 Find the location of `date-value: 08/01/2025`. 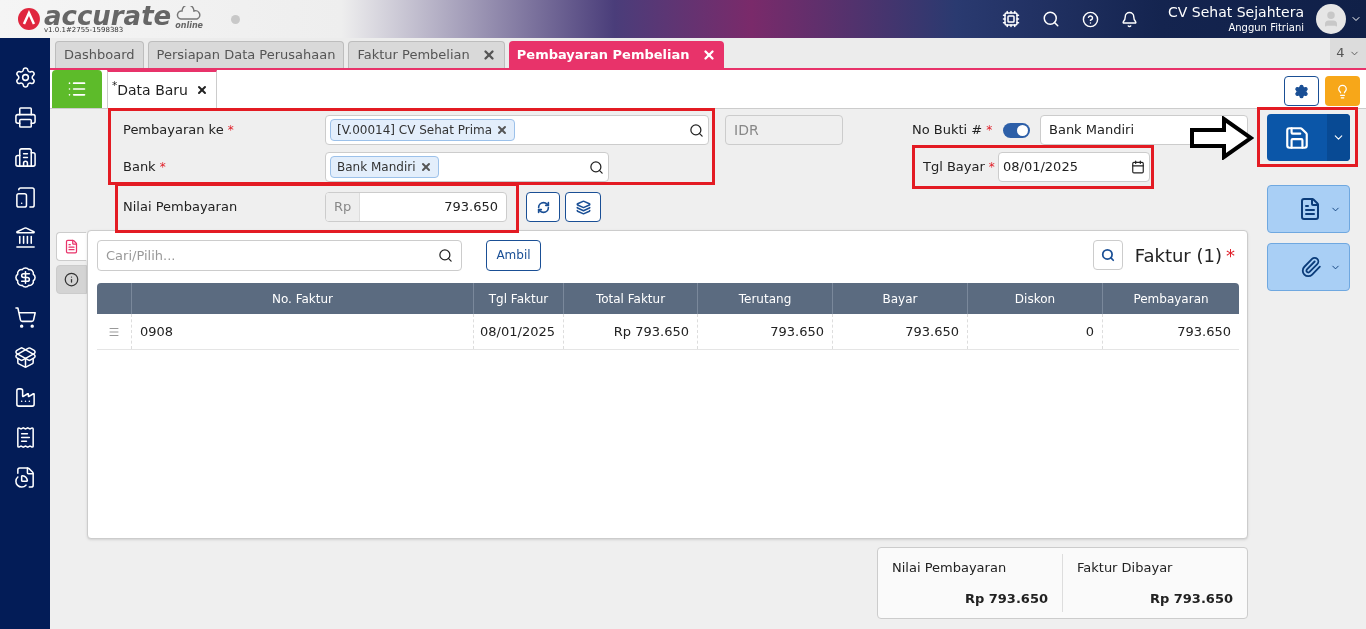

date-value: 08/01/2025 is located at coordinates (1041, 167).